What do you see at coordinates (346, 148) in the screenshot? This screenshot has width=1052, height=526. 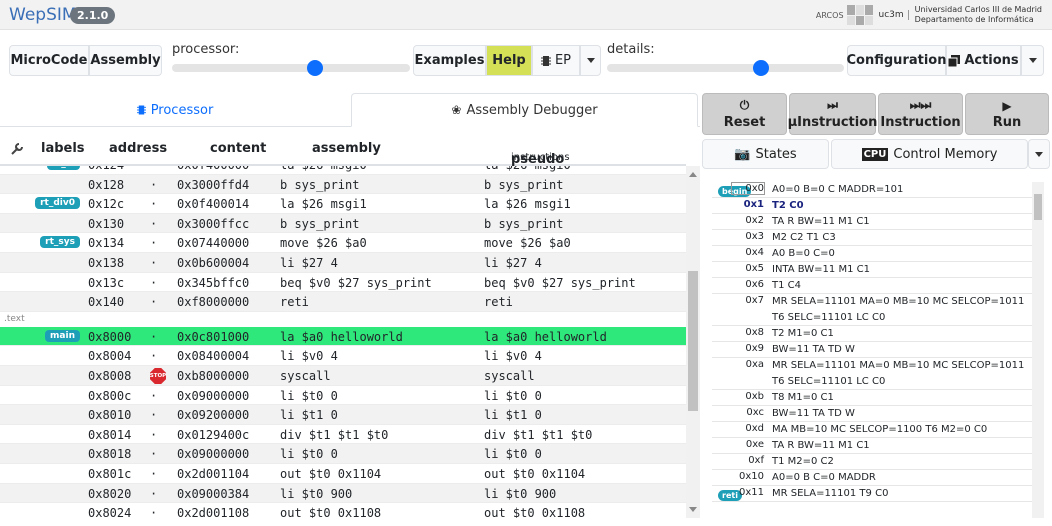 I see `assembly-header: assembly` at bounding box center [346, 148].